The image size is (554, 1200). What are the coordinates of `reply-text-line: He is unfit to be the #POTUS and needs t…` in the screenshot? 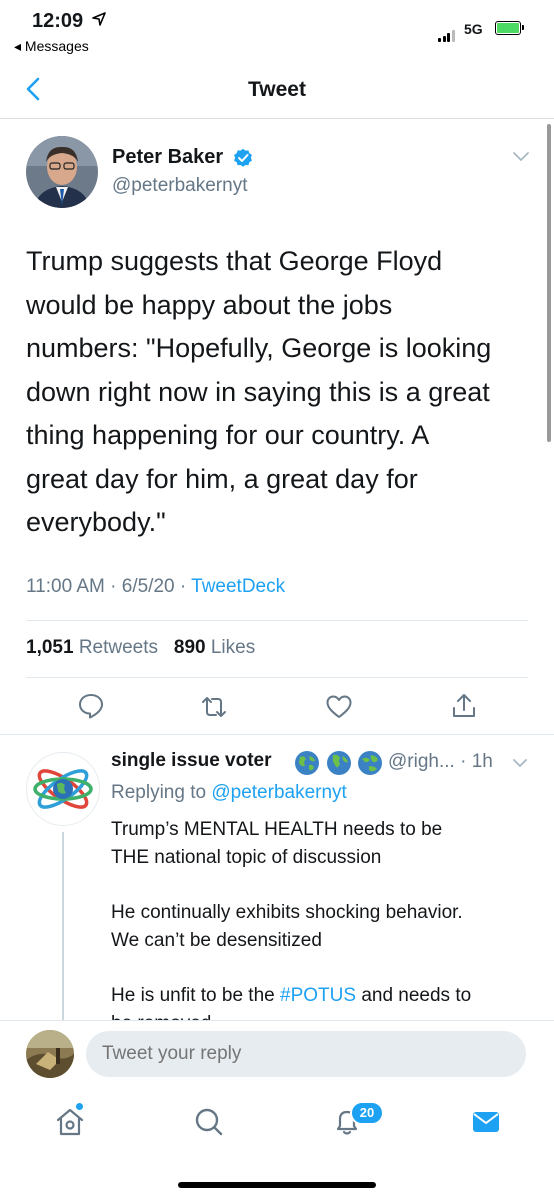 It's located at (291, 995).